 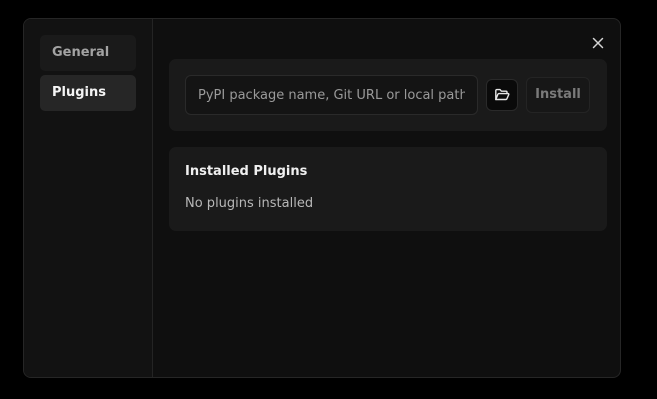 I want to click on installed-plugins-panel: Installed Plugins No plugins installed, so click(x=388, y=189).